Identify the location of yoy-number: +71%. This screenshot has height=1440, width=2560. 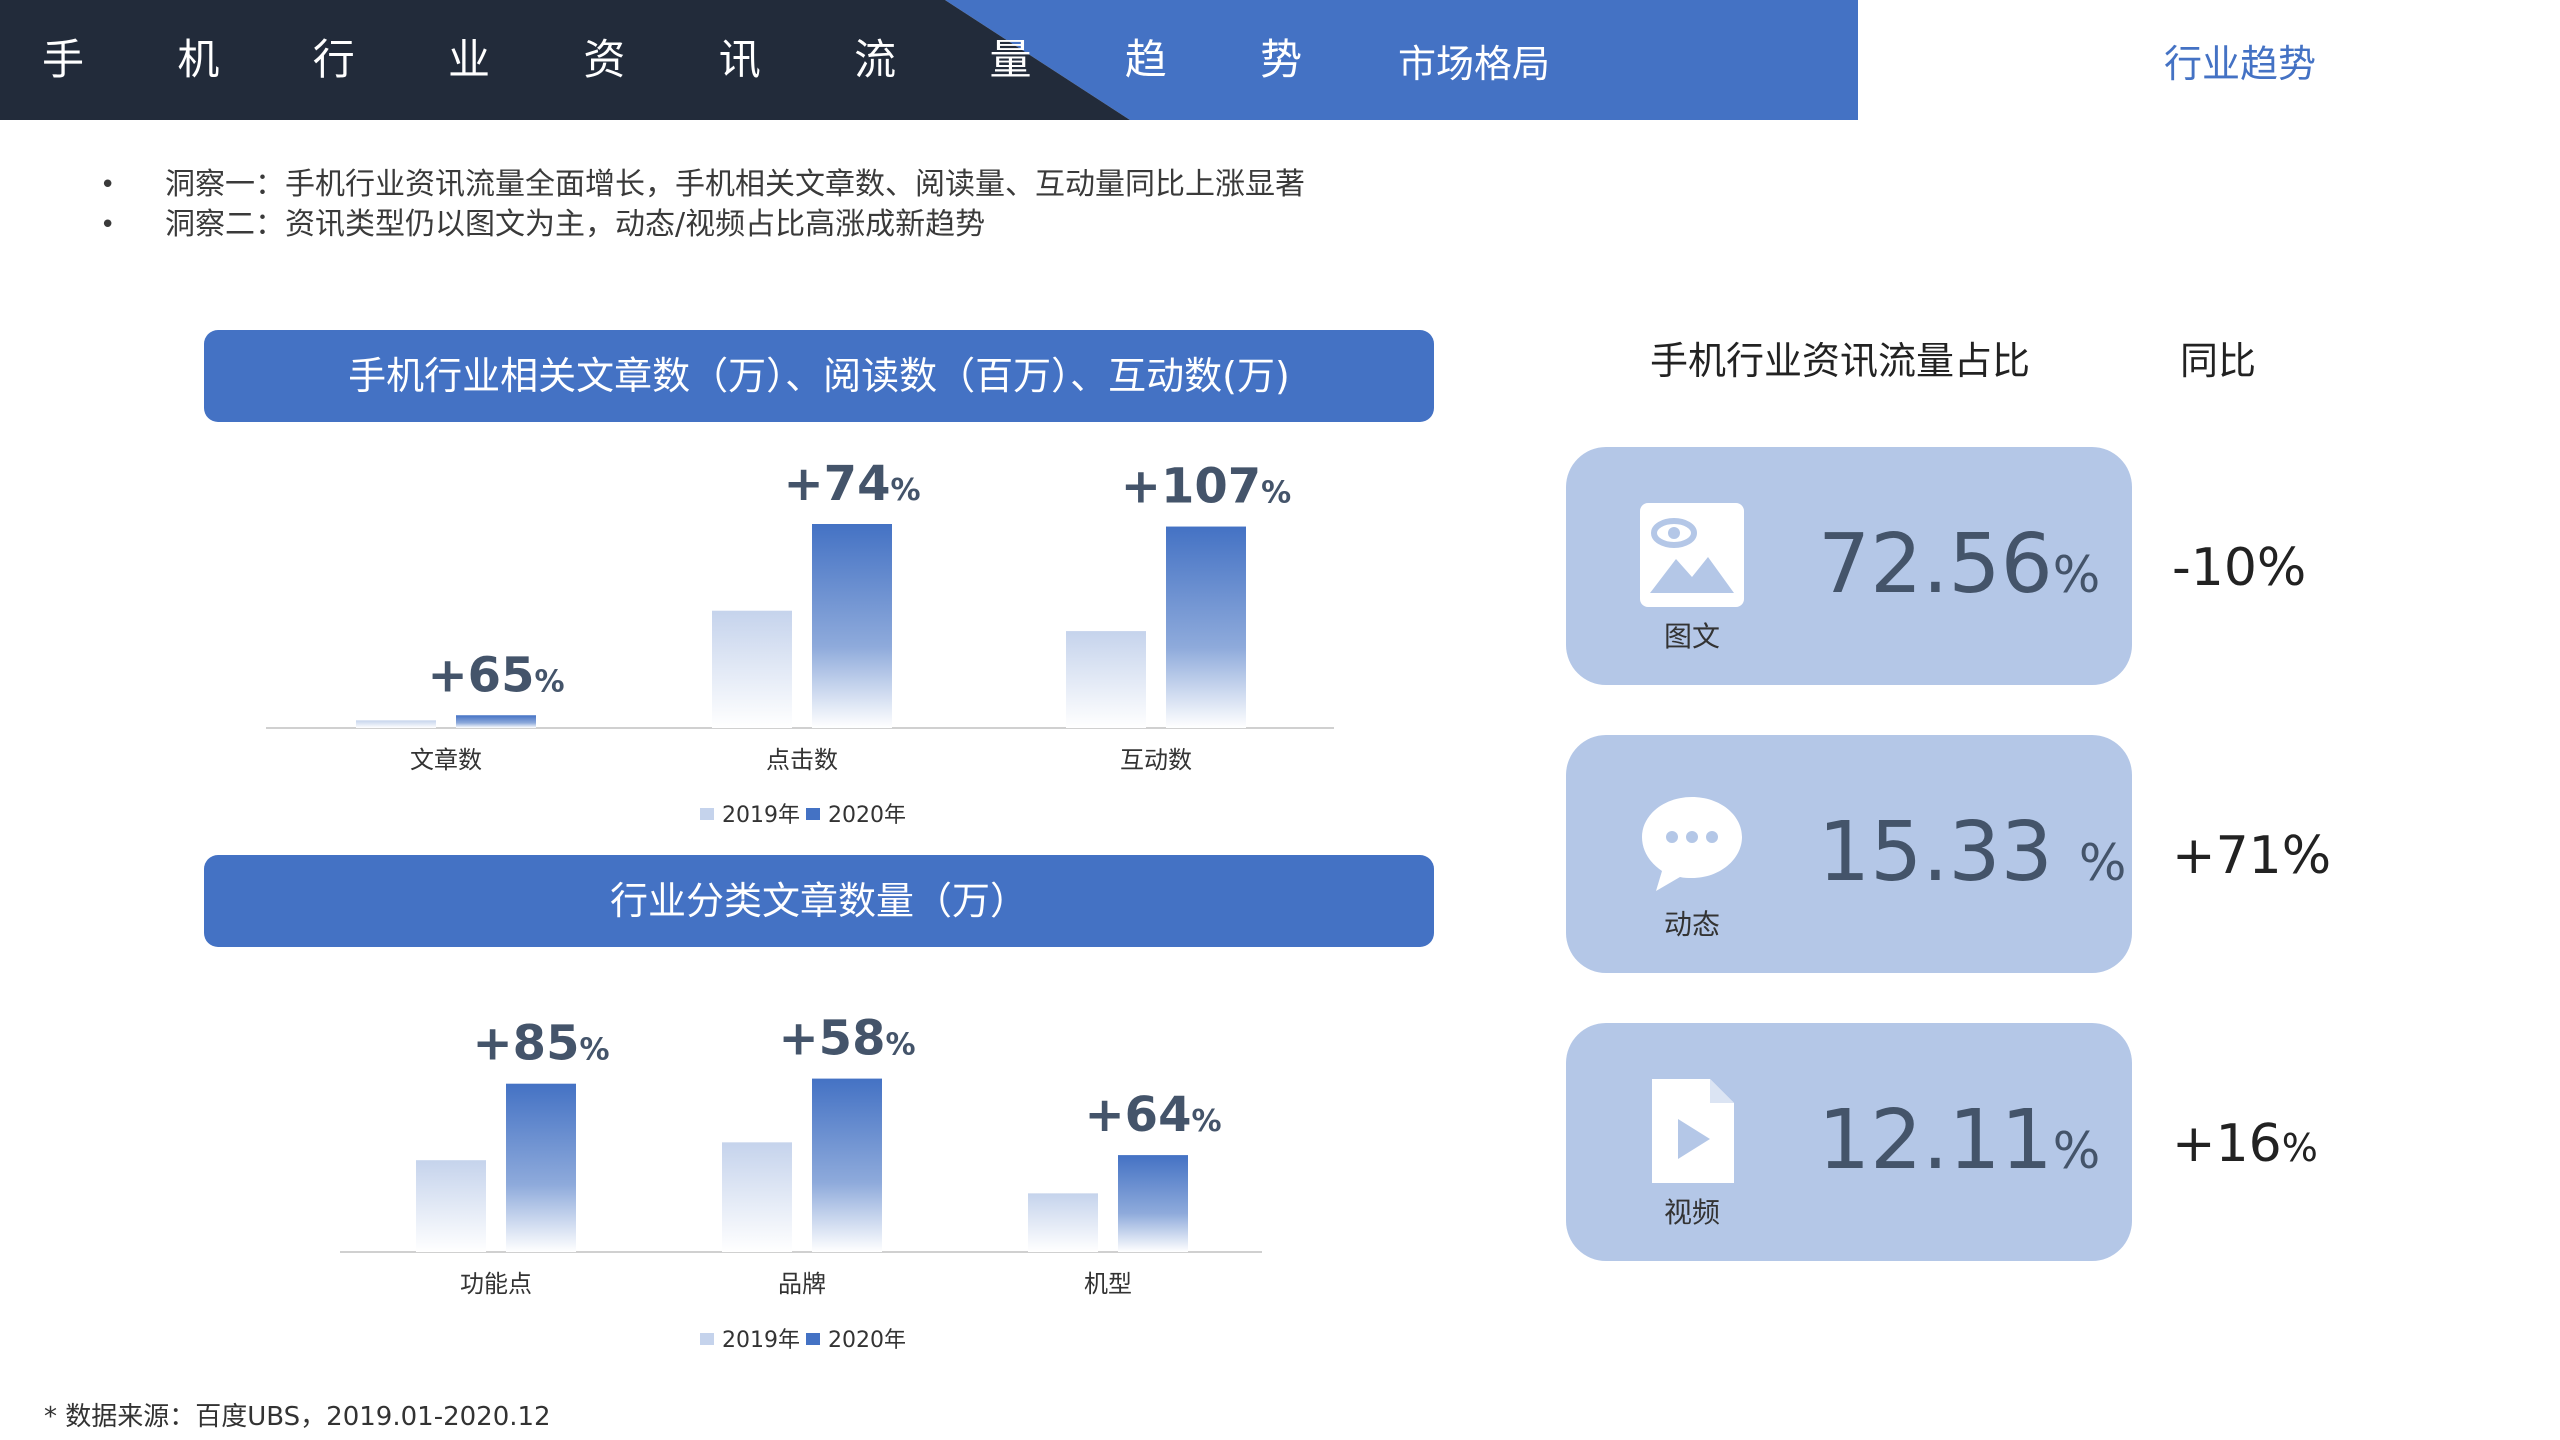
(2252, 856).